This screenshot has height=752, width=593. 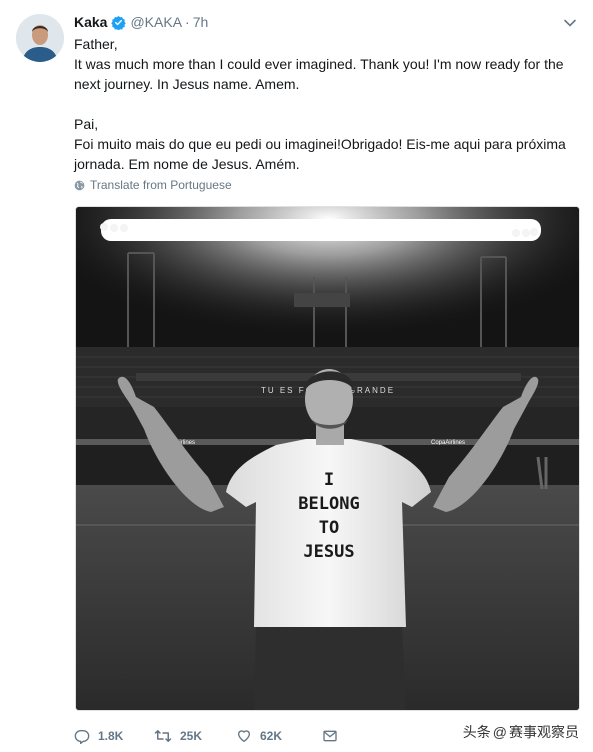 What do you see at coordinates (328, 552) in the screenshot?
I see `shirt-line: JESUS` at bounding box center [328, 552].